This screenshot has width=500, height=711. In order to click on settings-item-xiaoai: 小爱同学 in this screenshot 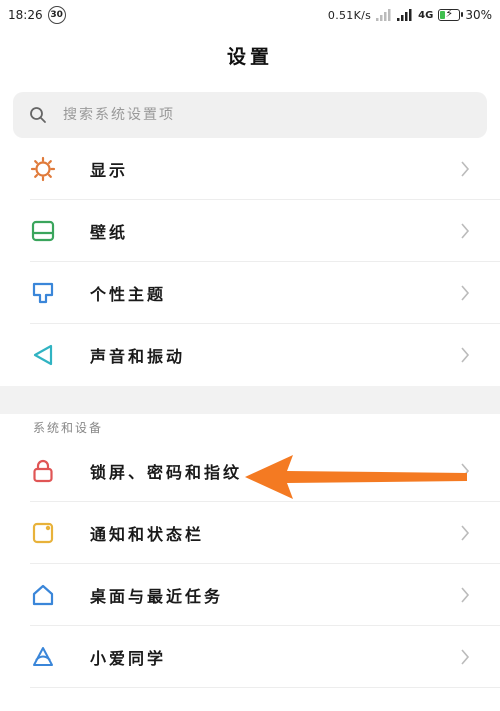, I will do `click(250, 657)`.